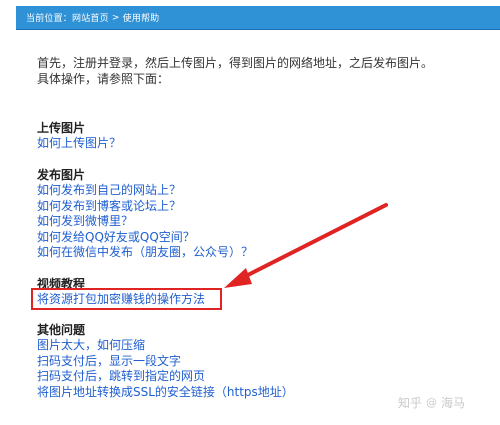  What do you see at coordinates (49, 19) in the screenshot?
I see `breadcrumb-prefix: 当前位置：` at bounding box center [49, 19].